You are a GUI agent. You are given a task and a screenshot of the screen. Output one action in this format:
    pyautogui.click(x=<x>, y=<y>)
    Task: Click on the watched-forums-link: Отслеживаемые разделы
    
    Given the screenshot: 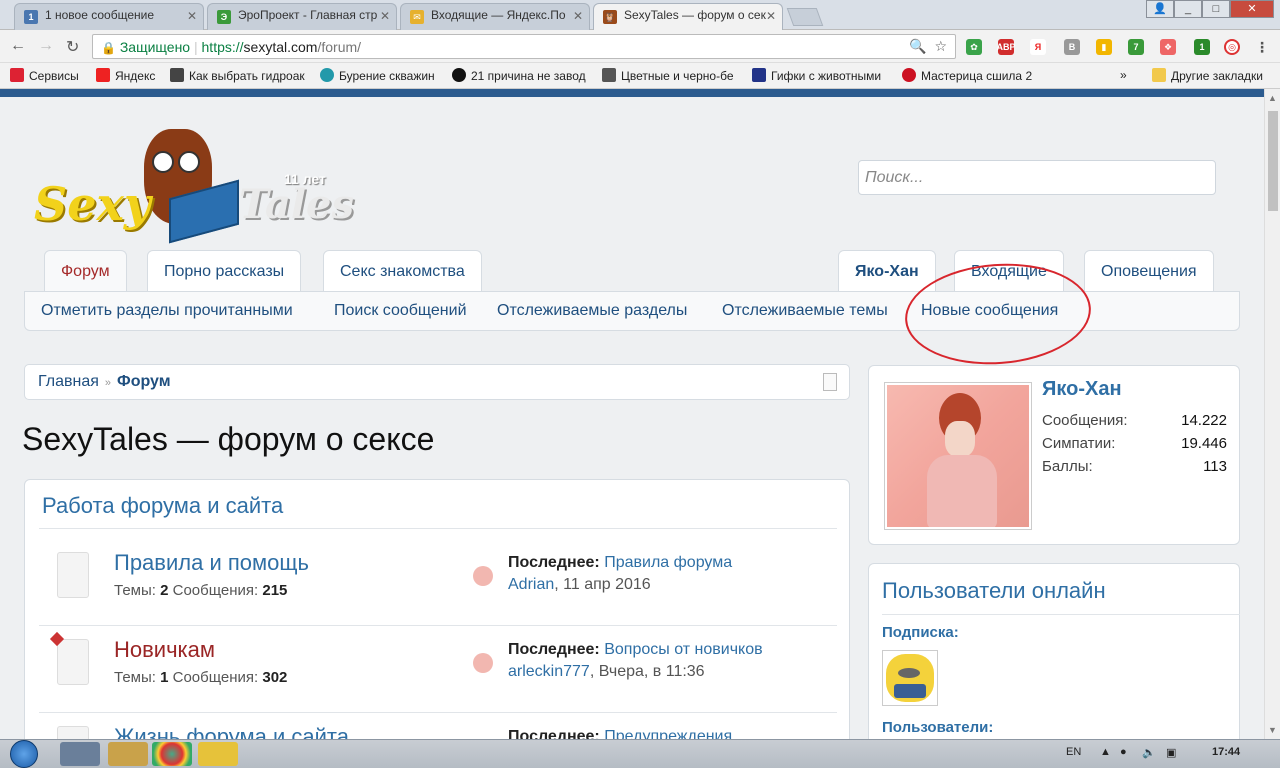 What is the action you would take?
    pyautogui.click(x=592, y=311)
    